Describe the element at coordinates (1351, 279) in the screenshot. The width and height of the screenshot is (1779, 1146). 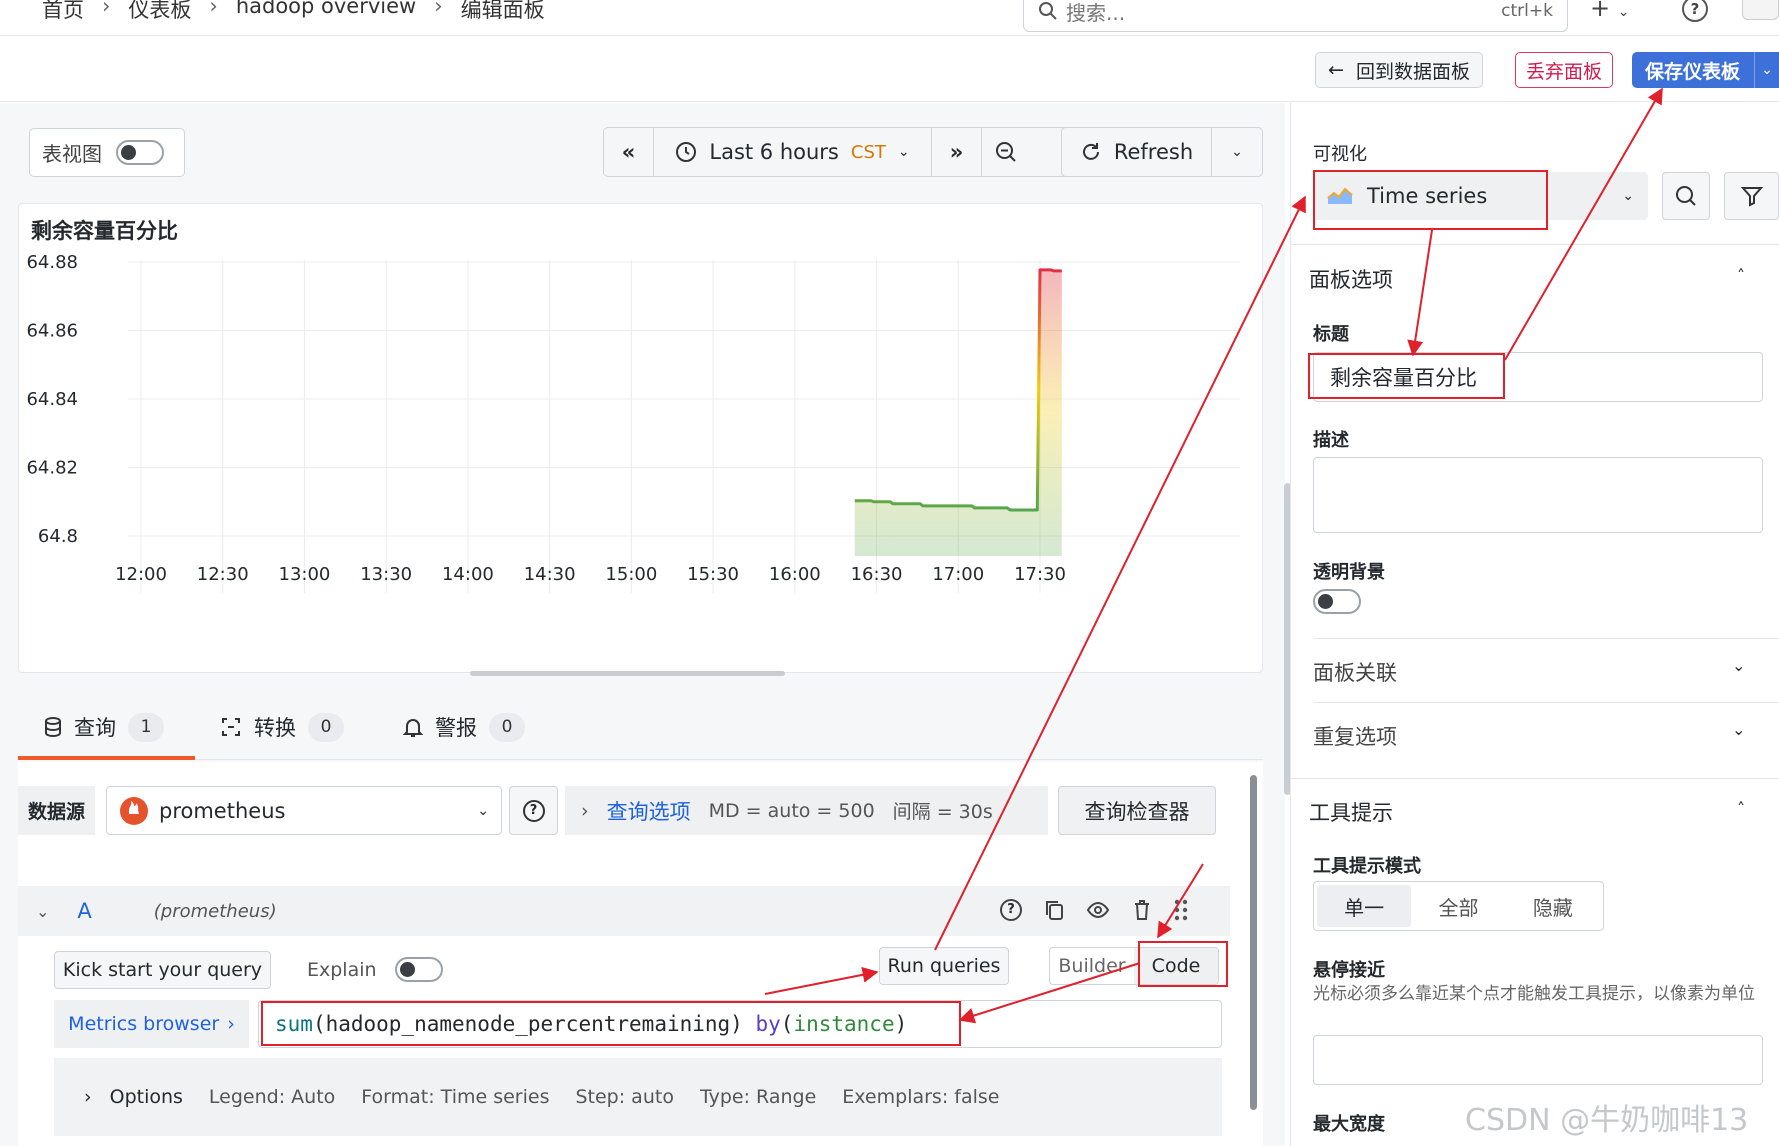
I see `panel-options-header: 面板选项` at that location.